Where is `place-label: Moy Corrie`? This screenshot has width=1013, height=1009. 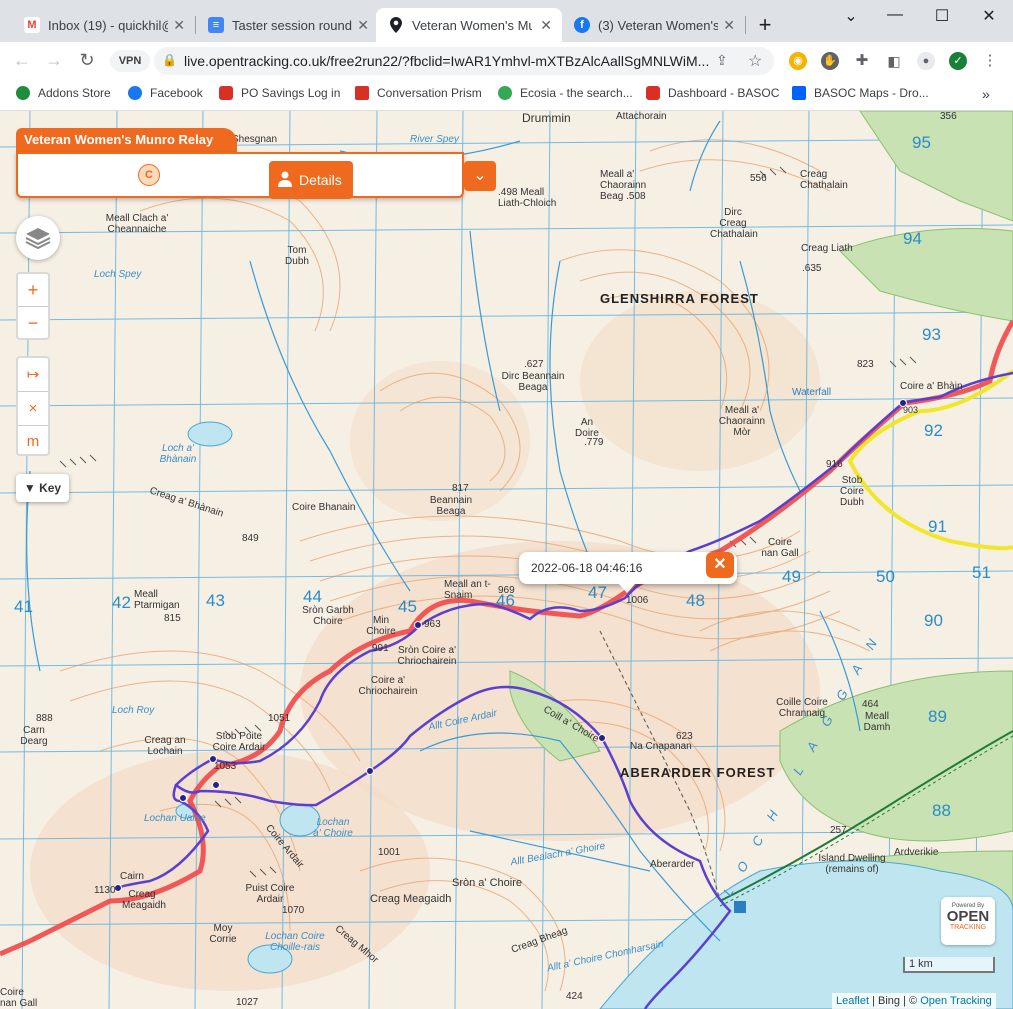 place-label: Moy Corrie is located at coordinates (223, 934).